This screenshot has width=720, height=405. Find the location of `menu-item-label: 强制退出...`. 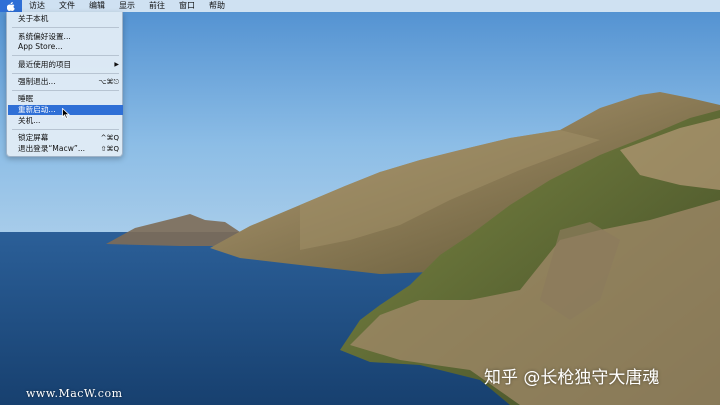

menu-item-label: 强制退出... is located at coordinates (37, 81).